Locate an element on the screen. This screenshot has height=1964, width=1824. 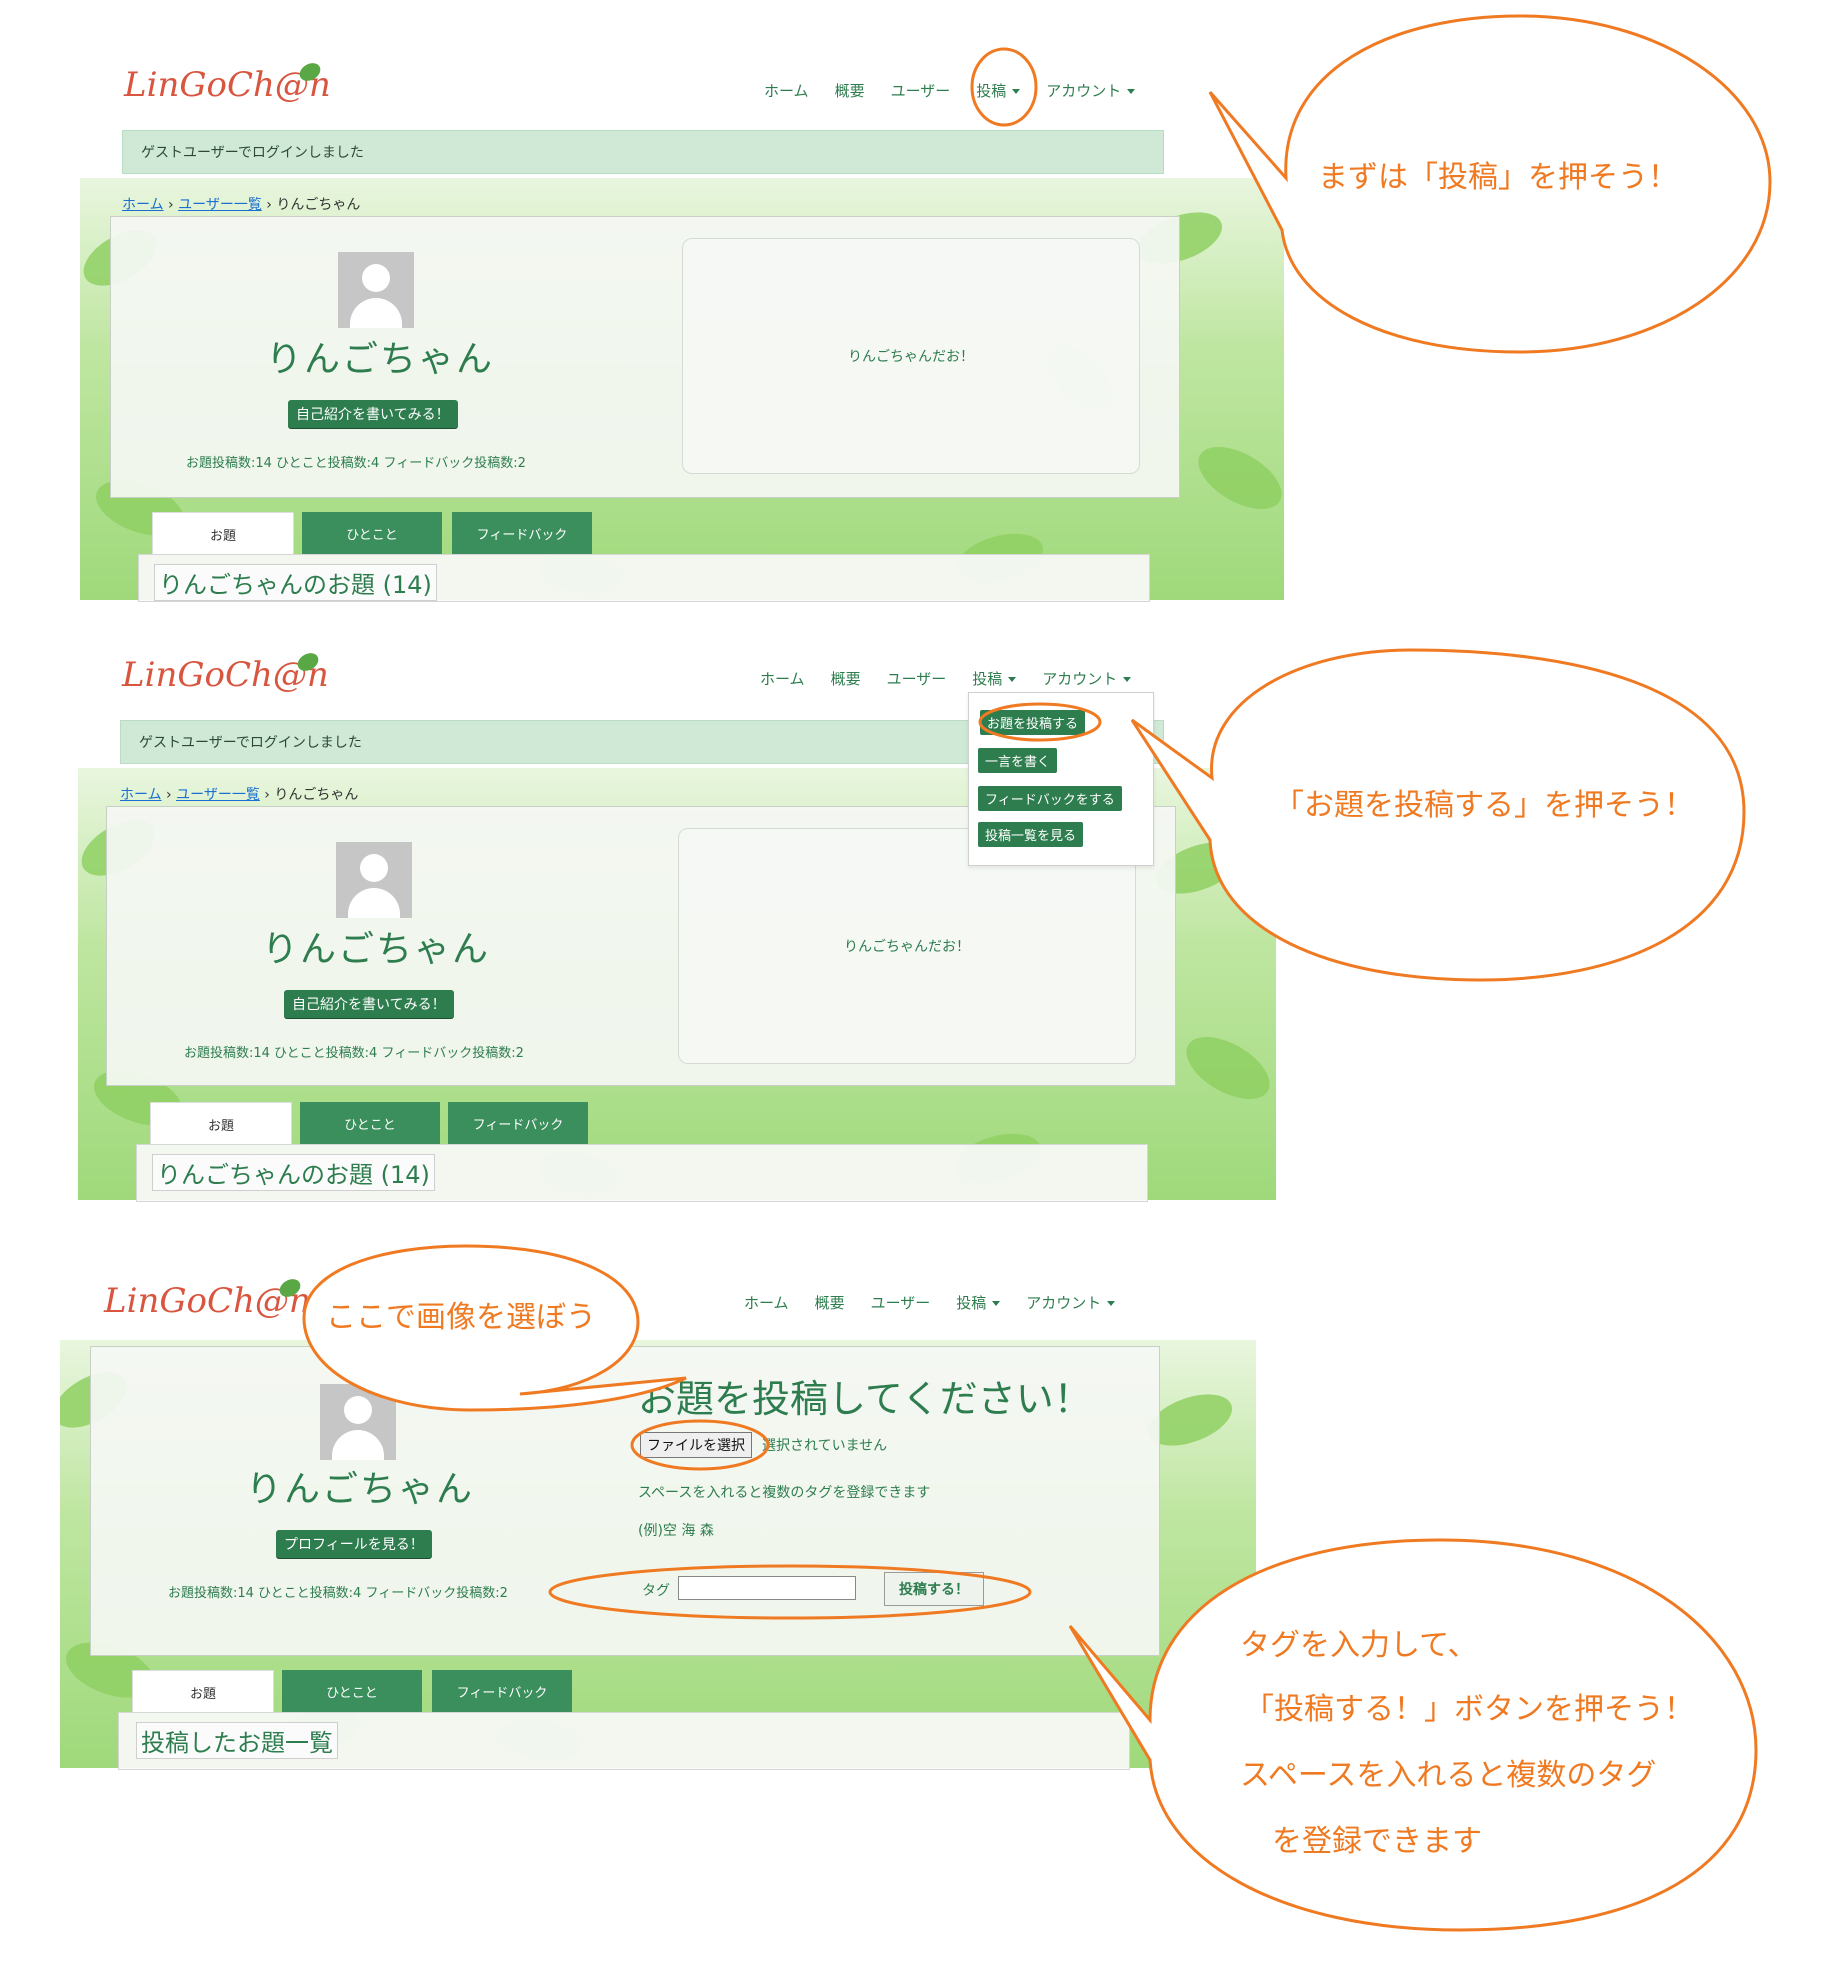
file-status: 選択されていません is located at coordinates (825, 1446).